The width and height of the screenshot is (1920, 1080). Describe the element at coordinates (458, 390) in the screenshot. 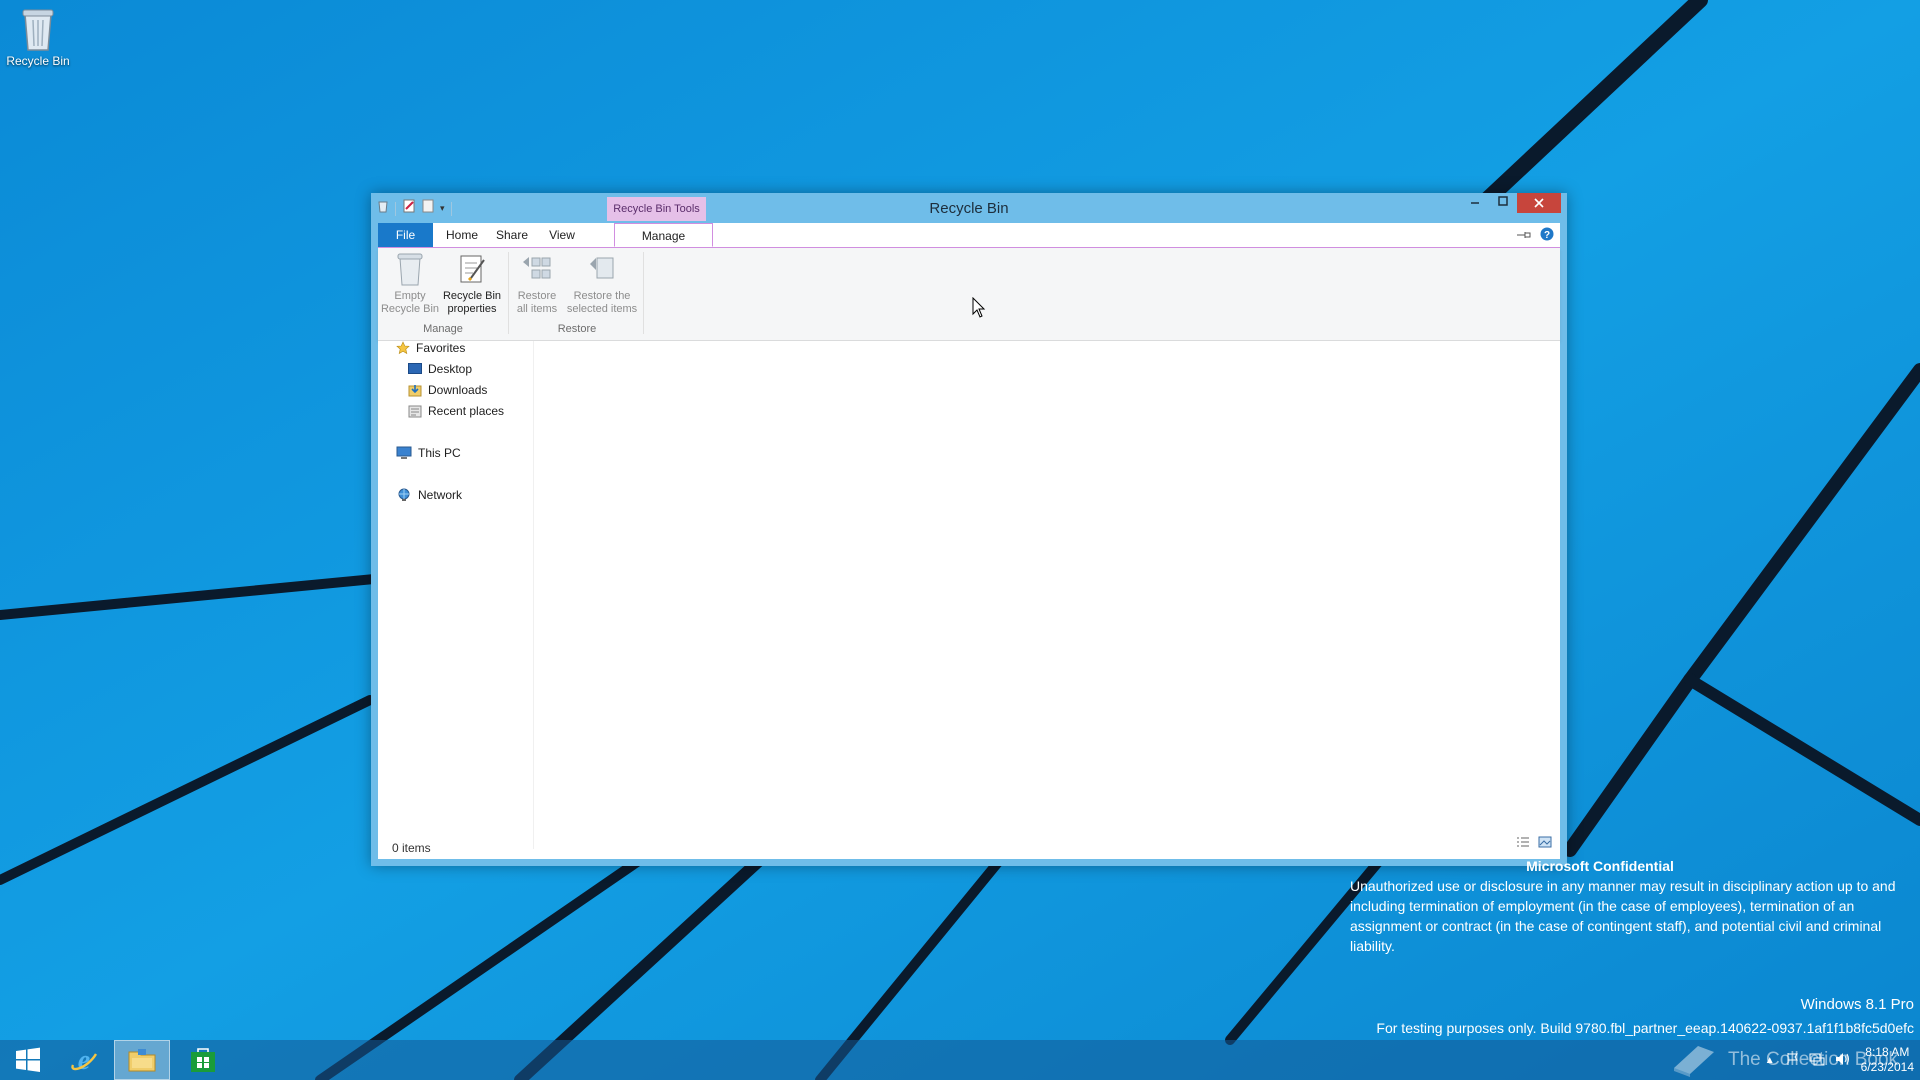

I see `nav-downloads-label: Downloads` at that location.